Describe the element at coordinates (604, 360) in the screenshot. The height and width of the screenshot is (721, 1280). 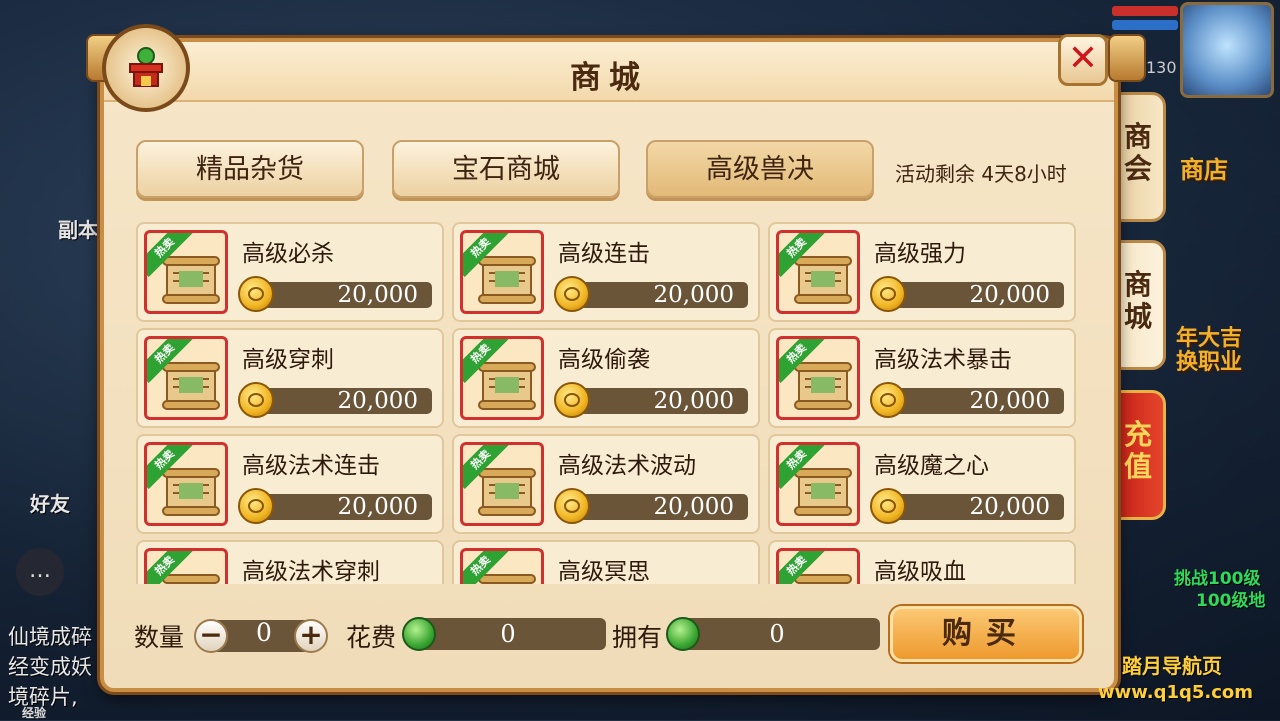
I see `item-name: 高级偷袭` at that location.